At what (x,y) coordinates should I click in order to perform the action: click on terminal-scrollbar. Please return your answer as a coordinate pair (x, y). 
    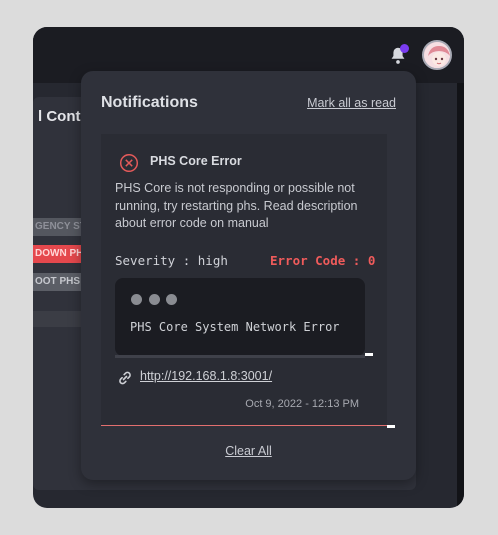
    Looking at the image, I should click on (240, 356).